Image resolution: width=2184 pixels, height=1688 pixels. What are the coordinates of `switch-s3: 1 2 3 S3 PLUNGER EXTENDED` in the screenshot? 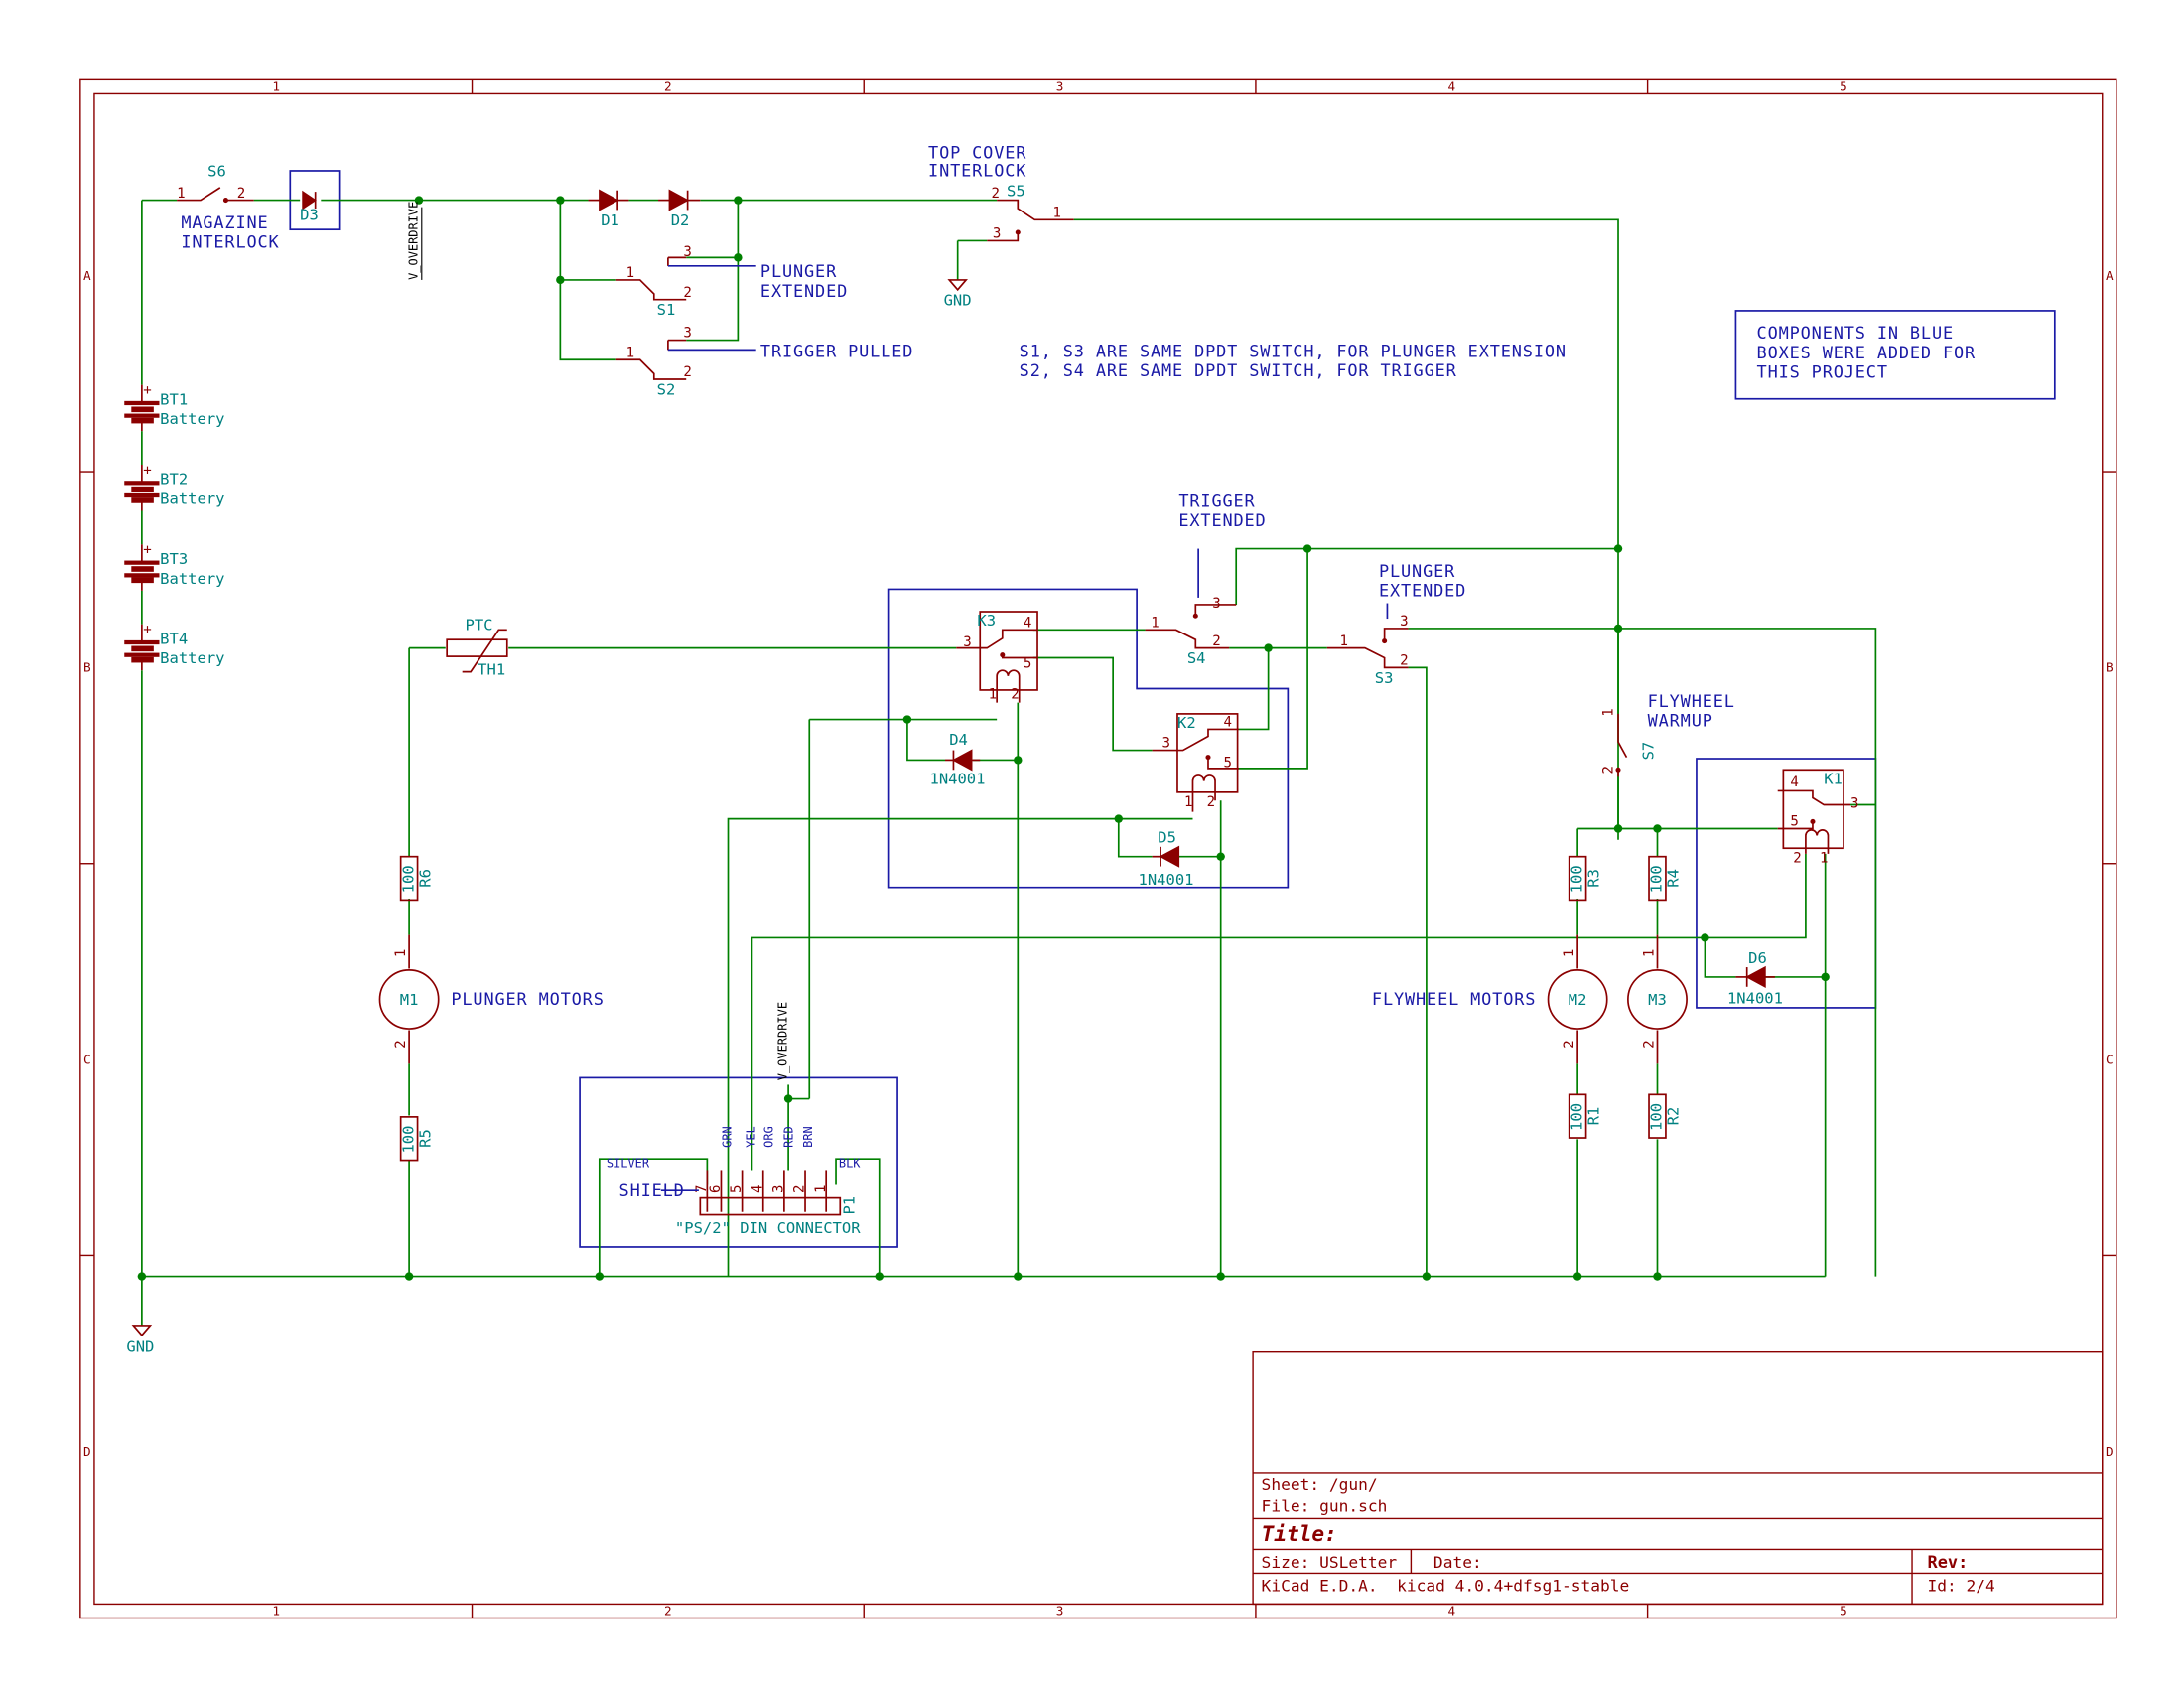 It's located at (1396, 624).